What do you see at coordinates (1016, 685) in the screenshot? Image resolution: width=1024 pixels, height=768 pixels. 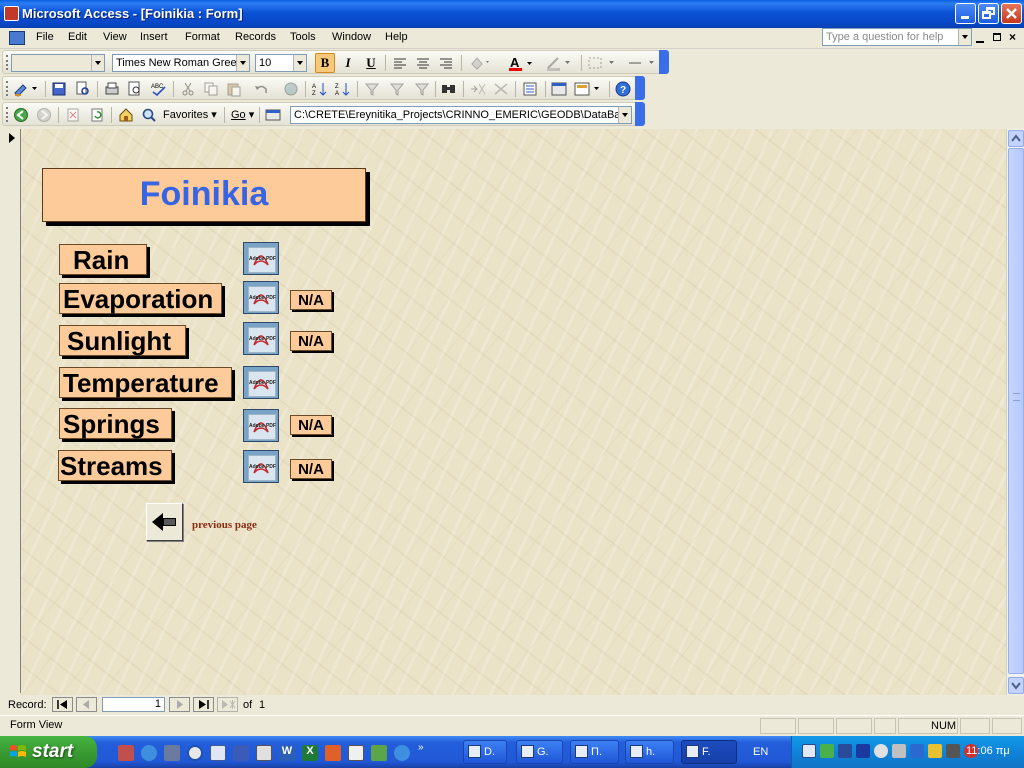 I see `scroll-down-button` at bounding box center [1016, 685].